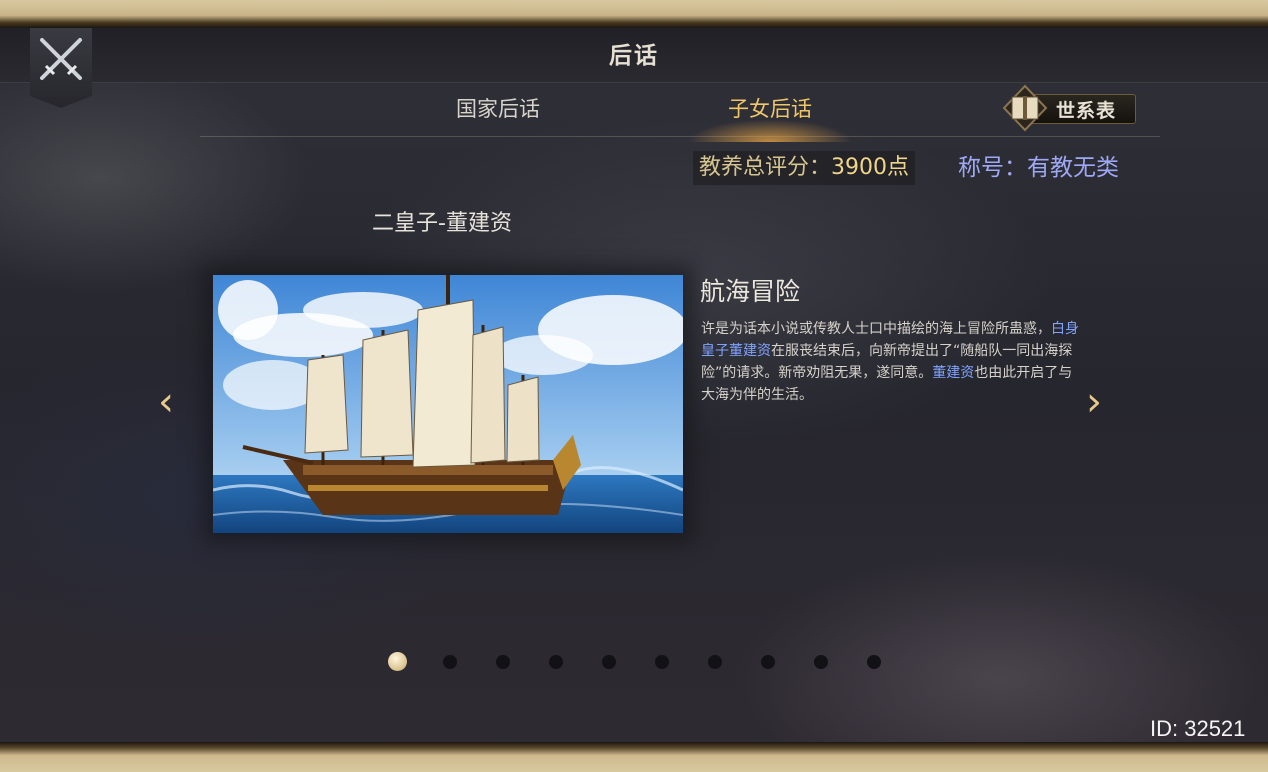 The image size is (1268, 772). What do you see at coordinates (61, 59) in the screenshot?
I see `crossed-swords-icon` at bounding box center [61, 59].